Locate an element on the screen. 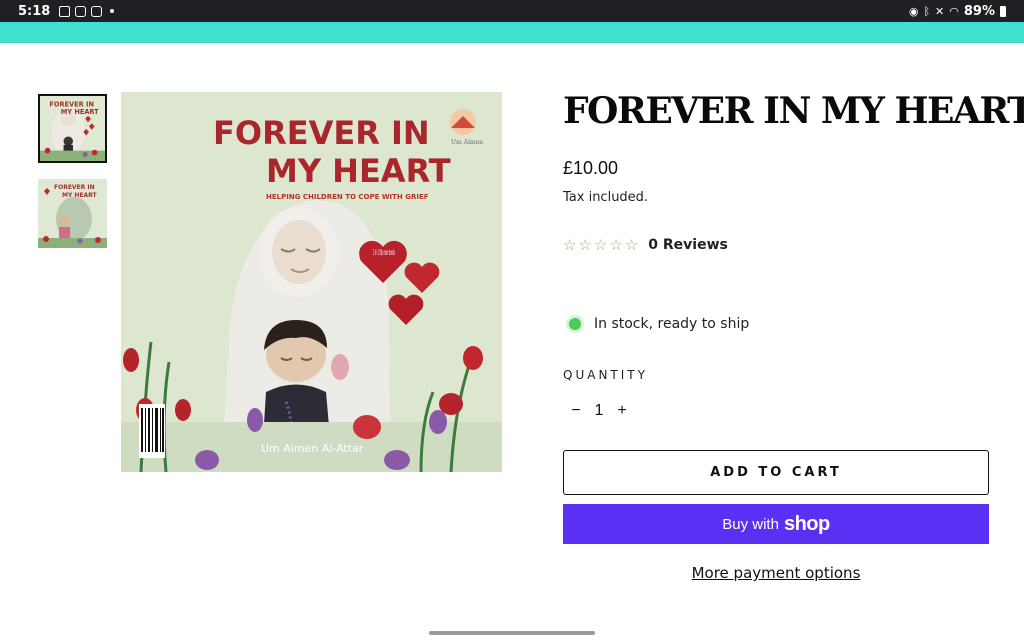  stock-status: In stock, ready to ship is located at coordinates (656, 324).